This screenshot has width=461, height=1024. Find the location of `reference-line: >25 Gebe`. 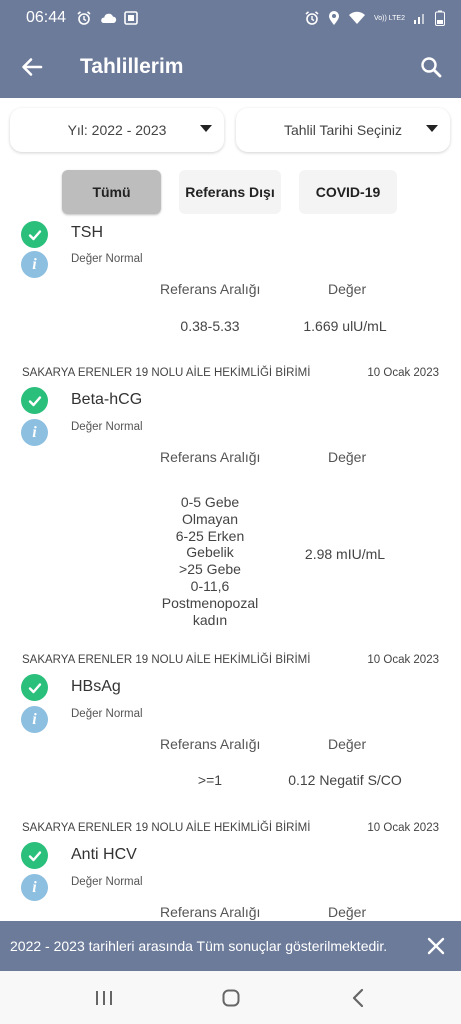

reference-line: >25 Gebe is located at coordinates (210, 569).